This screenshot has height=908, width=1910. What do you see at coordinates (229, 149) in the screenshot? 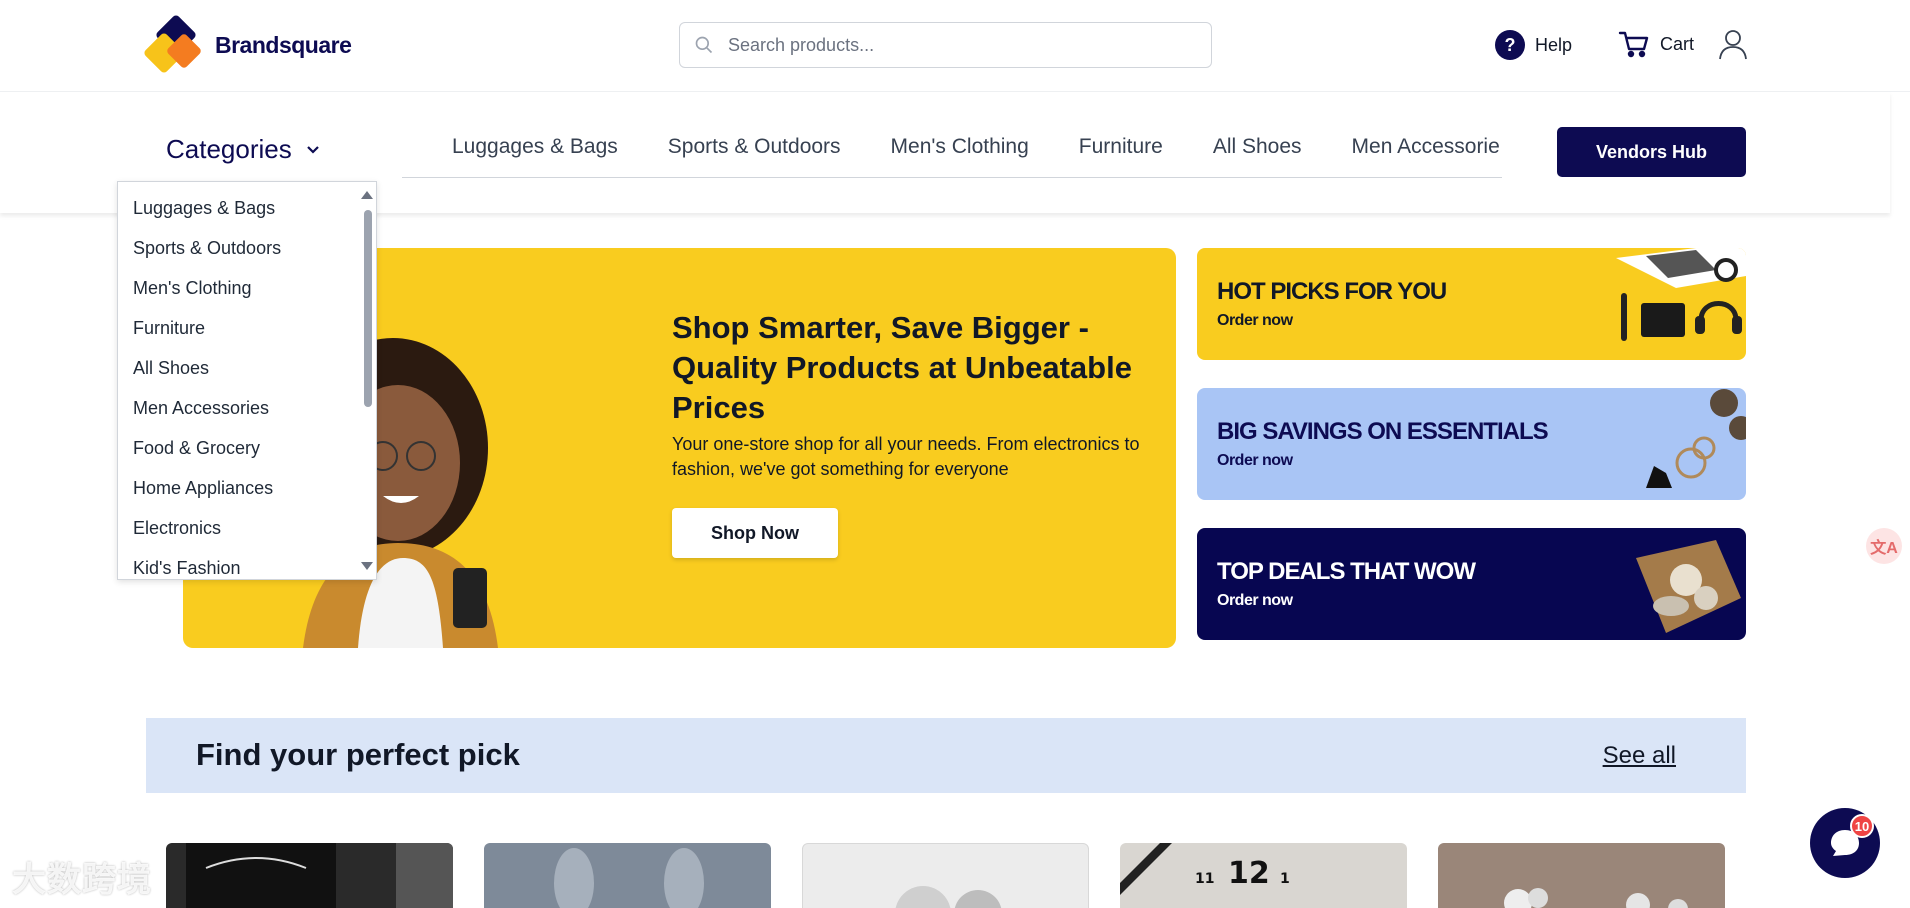
I see `categories-label: Categories` at bounding box center [229, 149].